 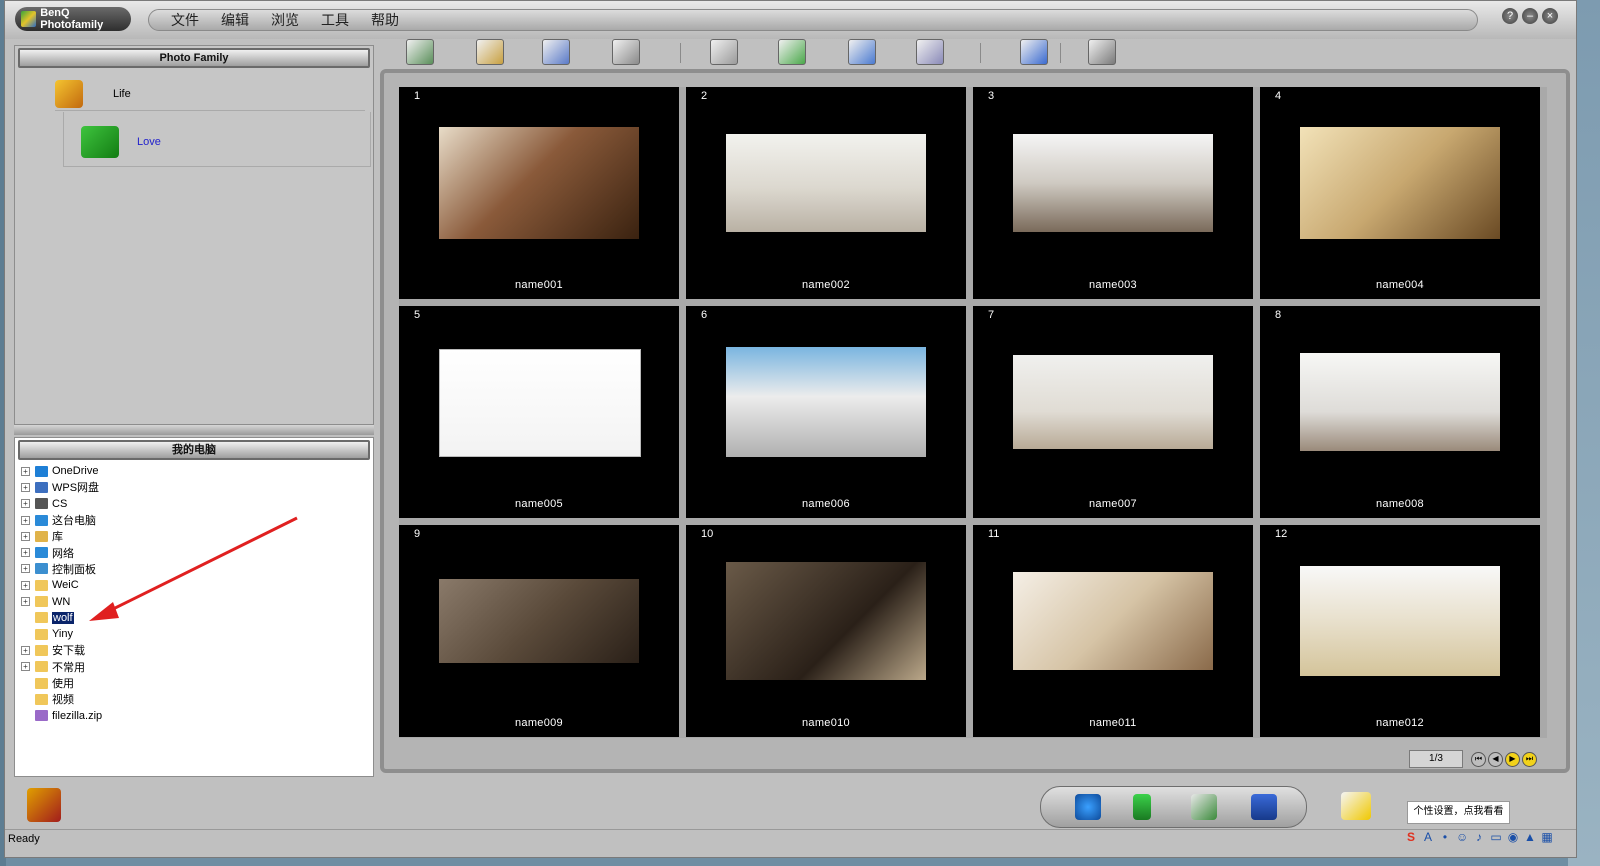 I want to click on edit-paint-icon, so click(x=1356, y=806).